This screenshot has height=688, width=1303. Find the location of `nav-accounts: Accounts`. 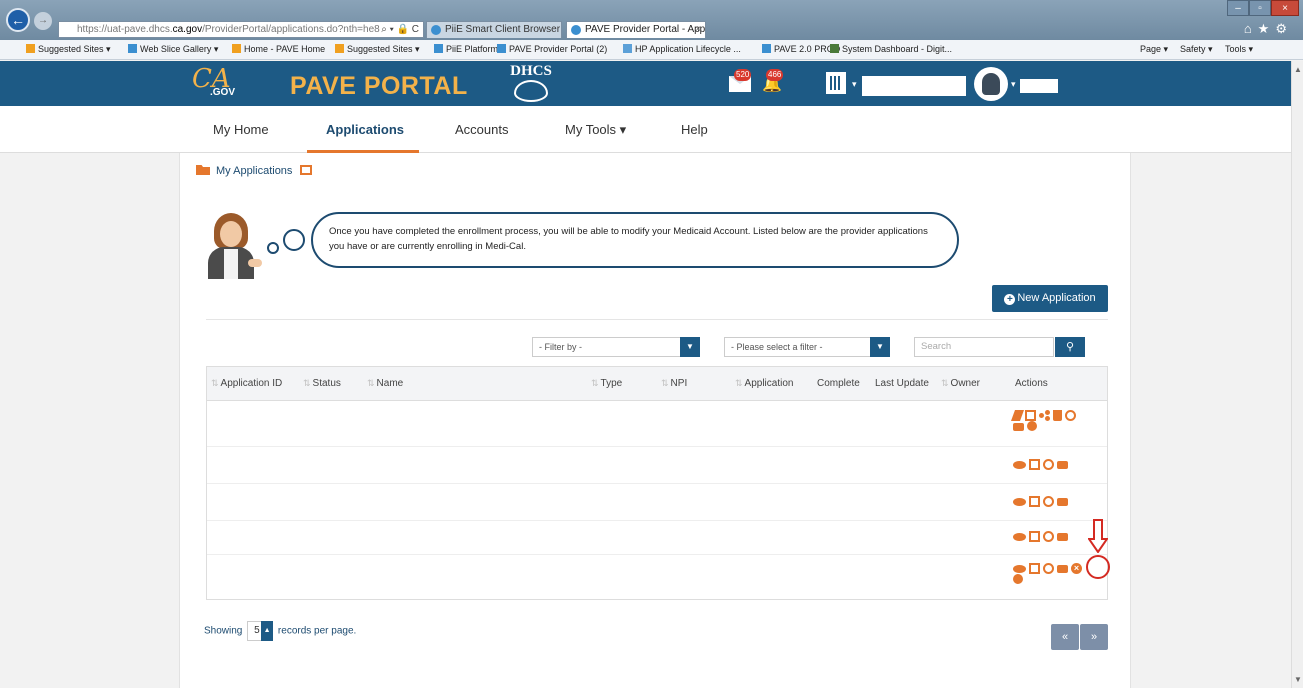

nav-accounts: Accounts is located at coordinates (481, 129).